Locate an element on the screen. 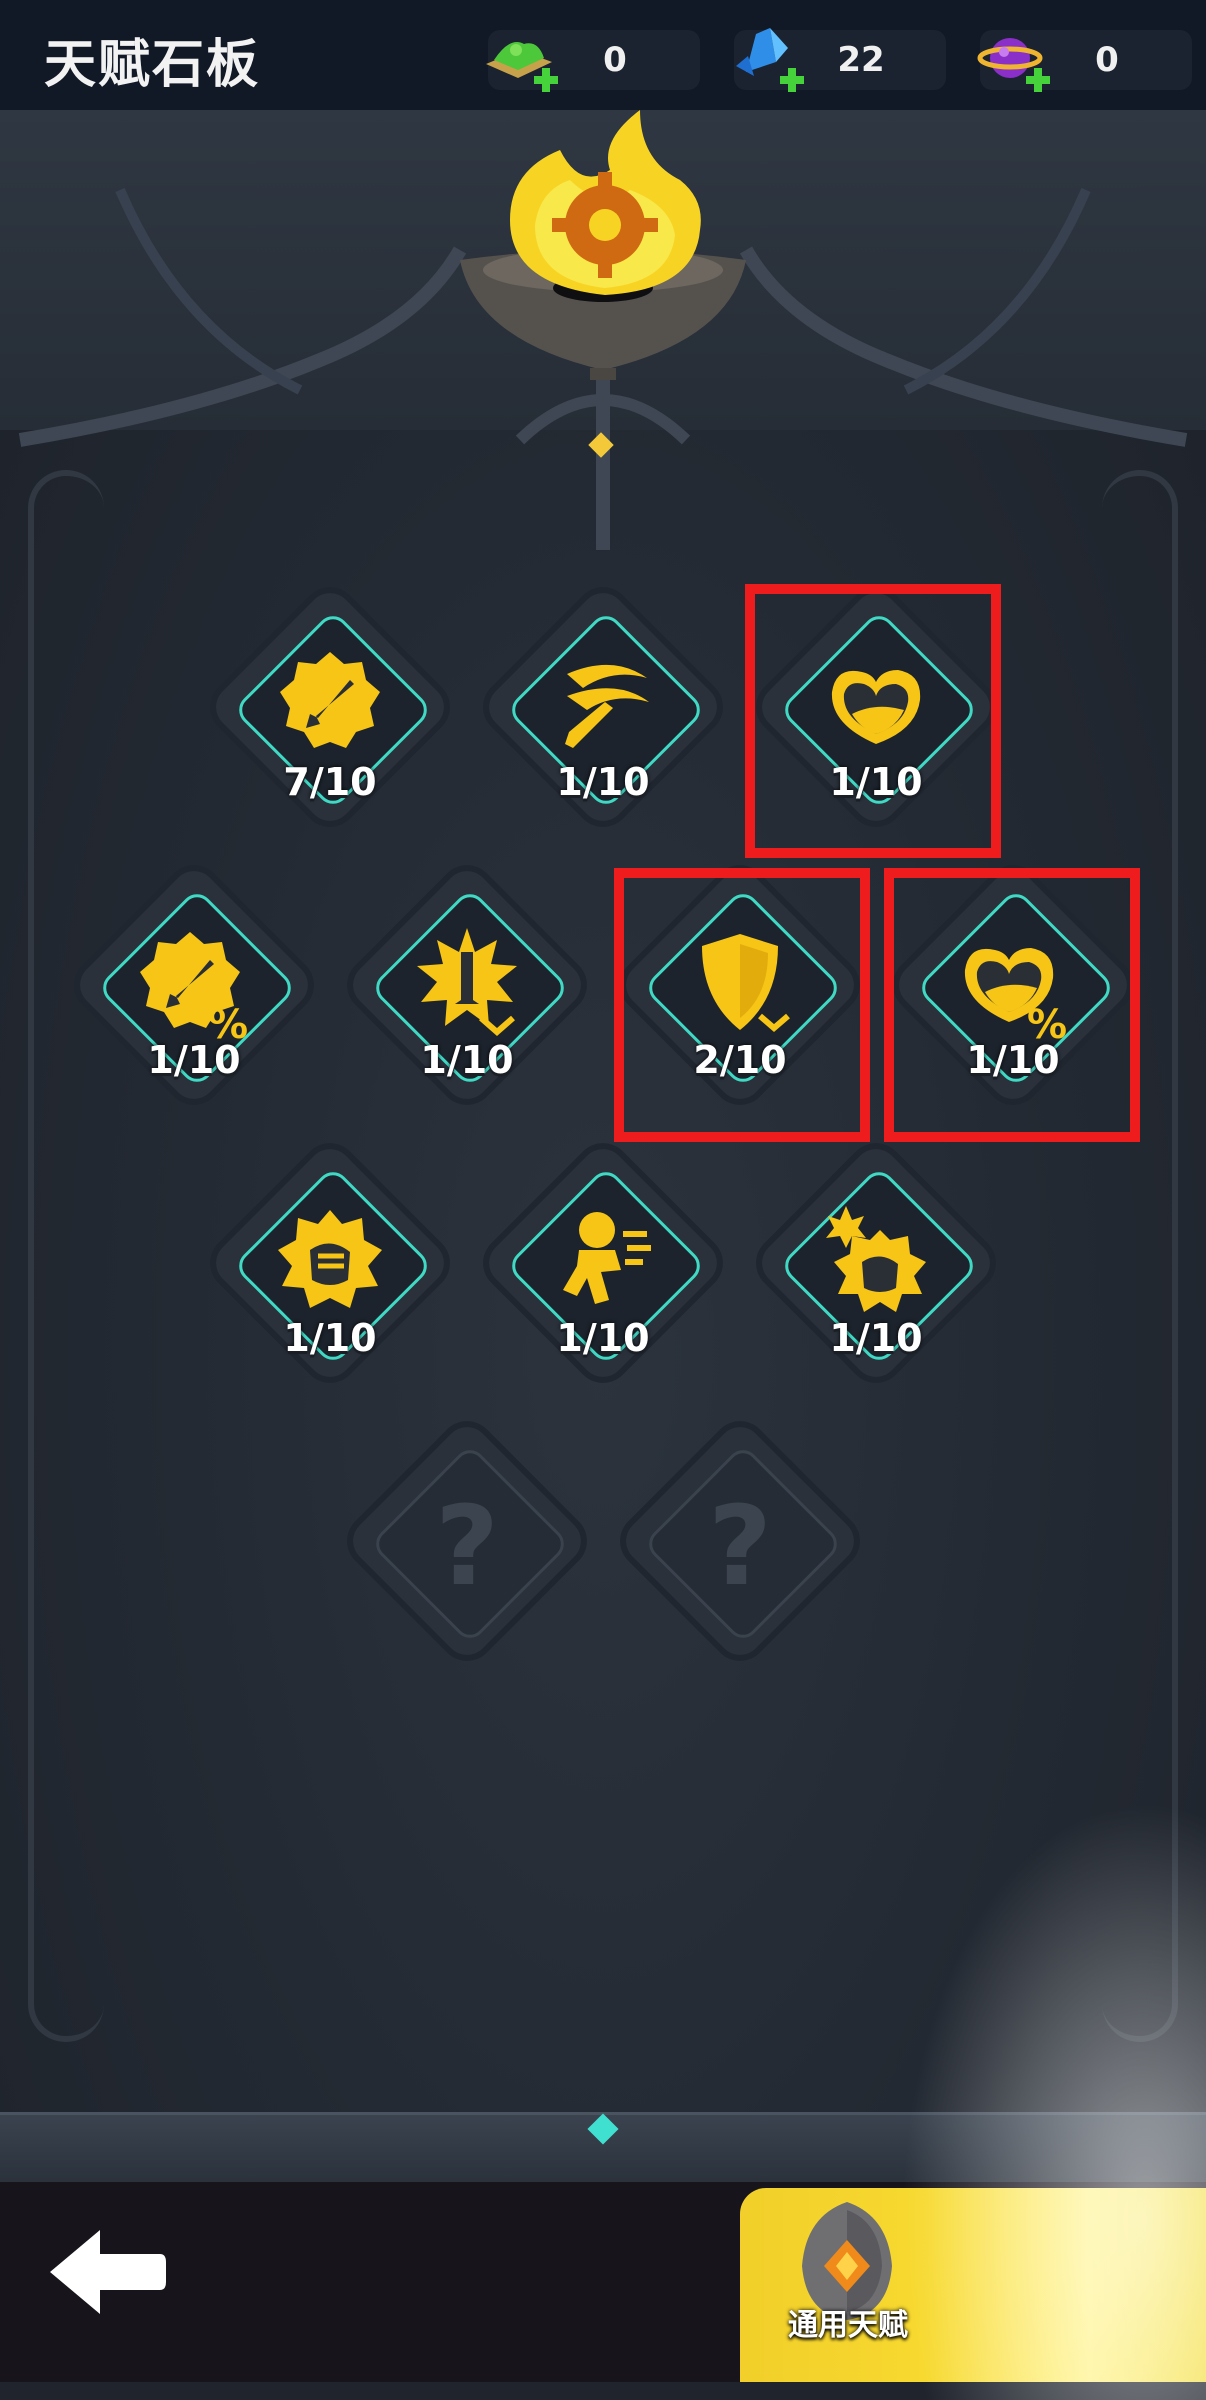  fist-burst-icon is located at coordinates (876, 1259).